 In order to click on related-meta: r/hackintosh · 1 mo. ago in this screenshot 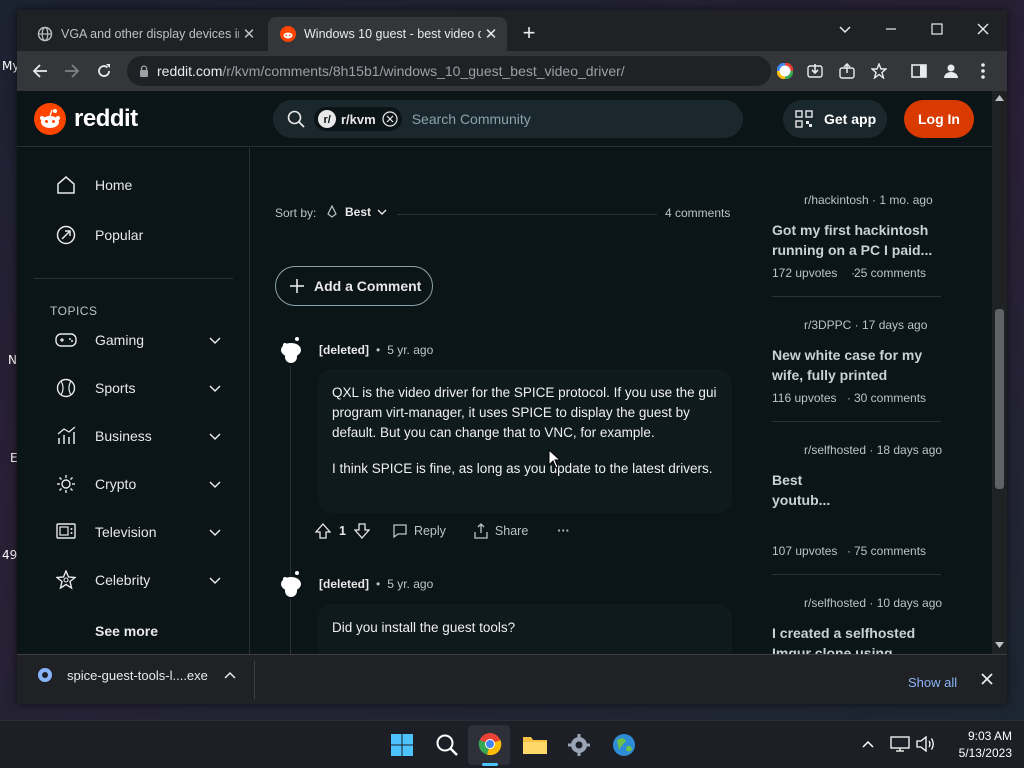, I will do `click(868, 200)`.